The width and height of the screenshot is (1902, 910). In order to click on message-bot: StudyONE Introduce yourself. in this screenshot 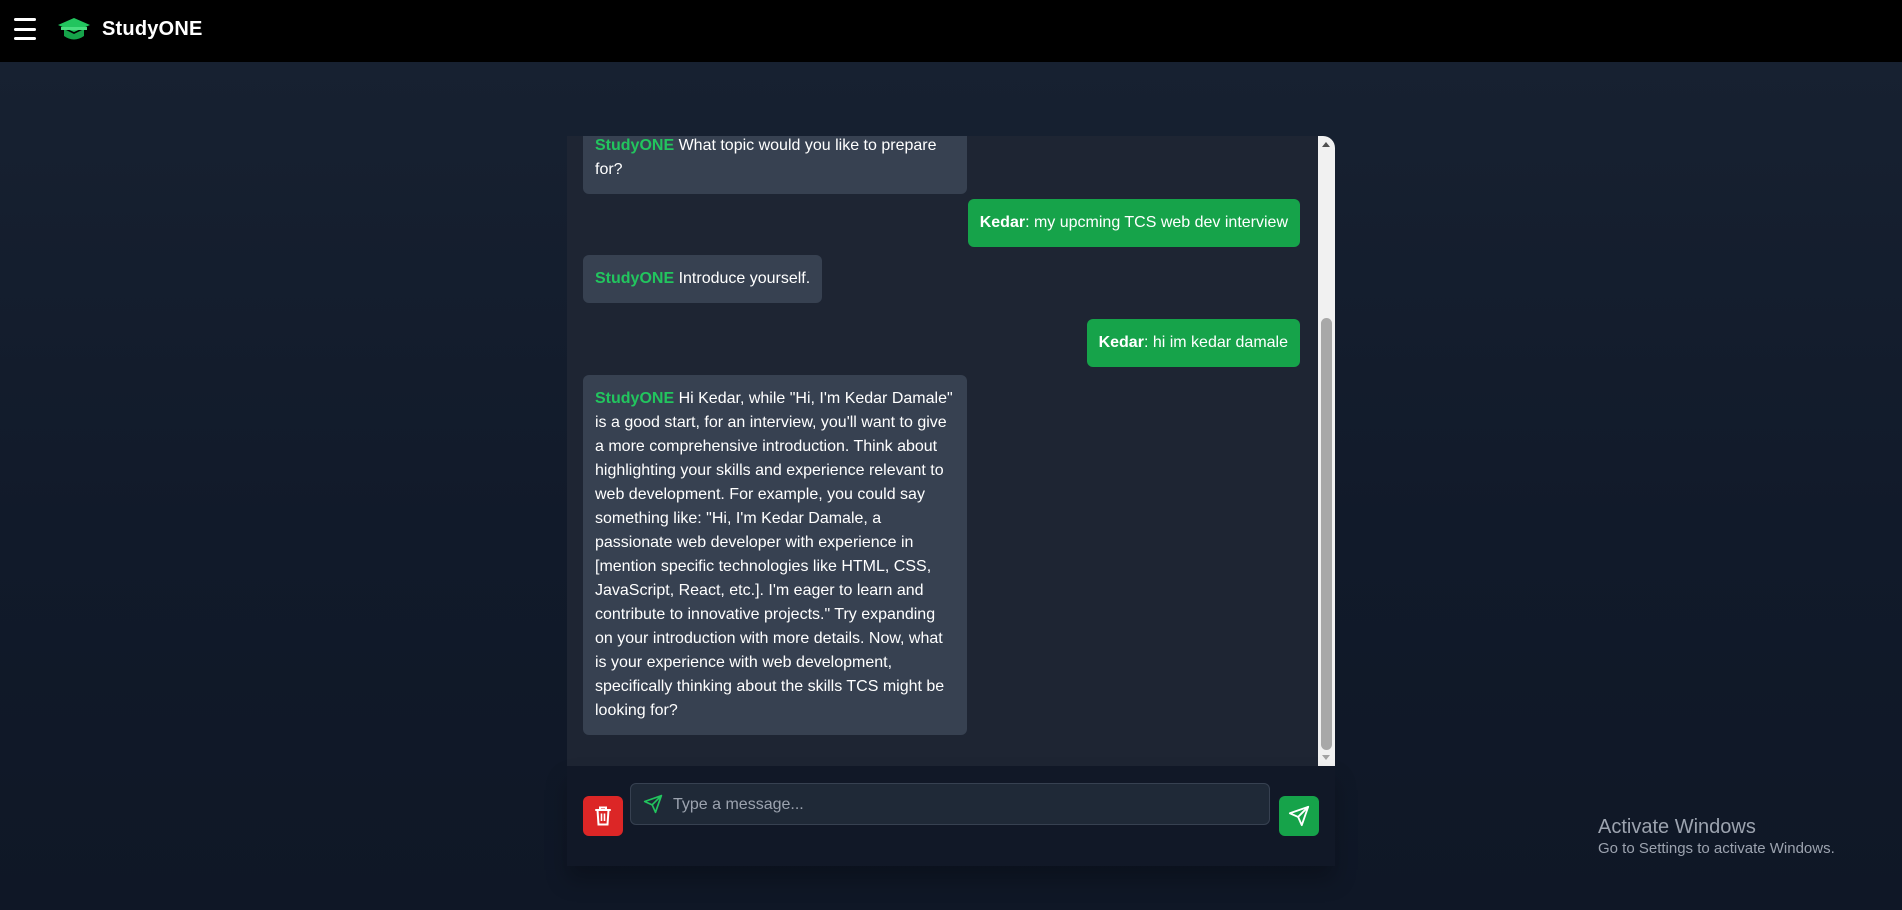, I will do `click(703, 279)`.